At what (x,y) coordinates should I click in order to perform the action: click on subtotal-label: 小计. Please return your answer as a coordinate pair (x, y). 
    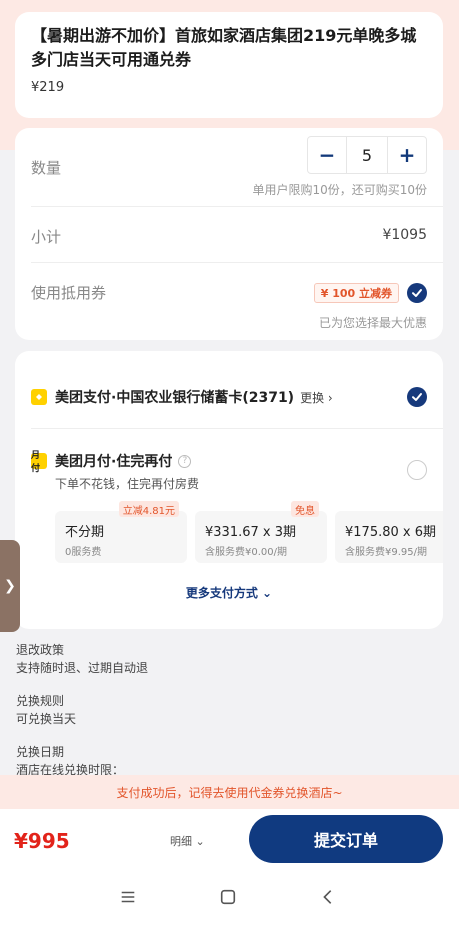
    Looking at the image, I should click on (46, 237).